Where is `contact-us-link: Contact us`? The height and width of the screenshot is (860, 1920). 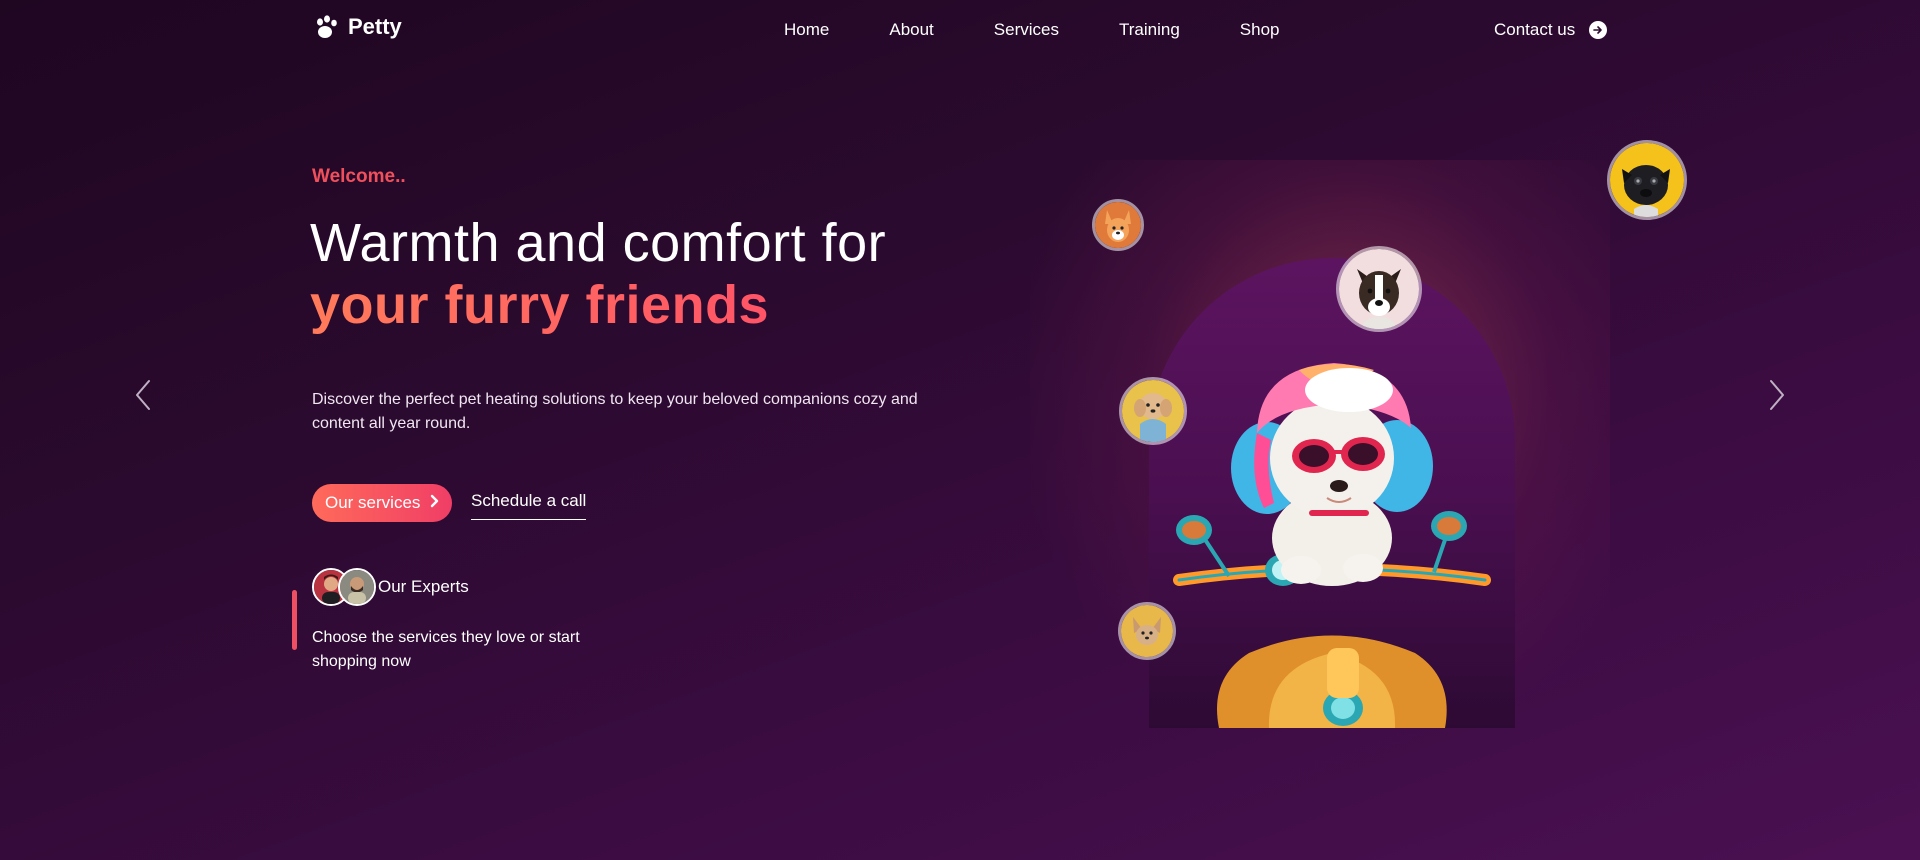
contact-us-link: Contact us is located at coordinates (1551, 30).